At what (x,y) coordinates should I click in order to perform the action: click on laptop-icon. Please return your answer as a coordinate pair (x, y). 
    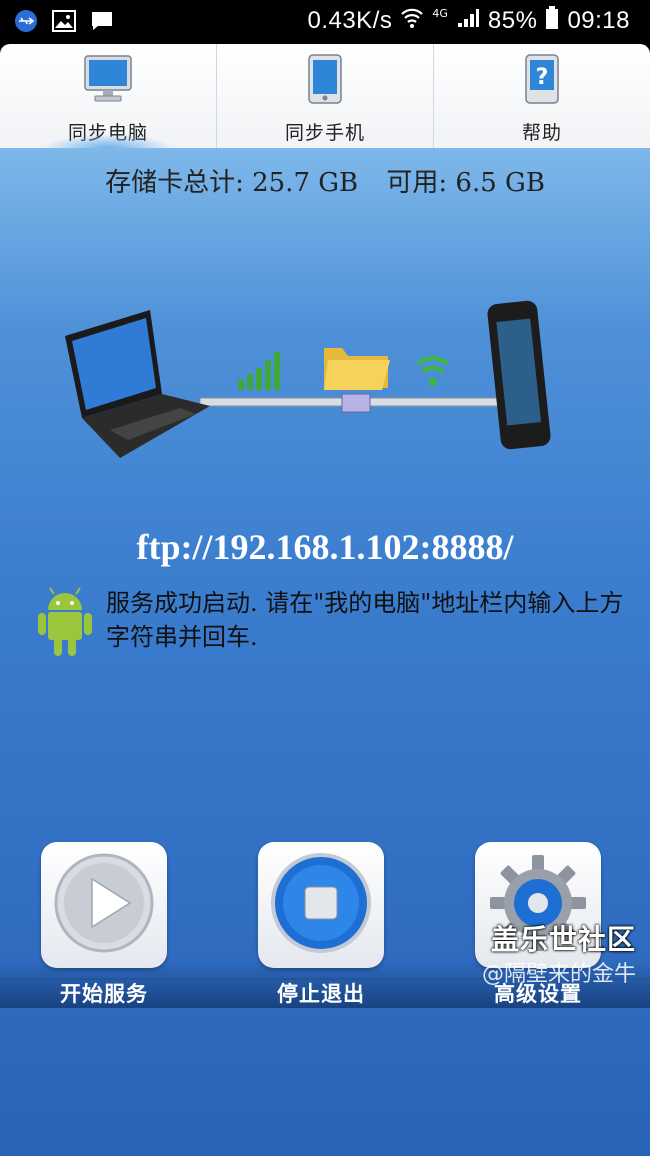
    Looking at the image, I should click on (137, 384).